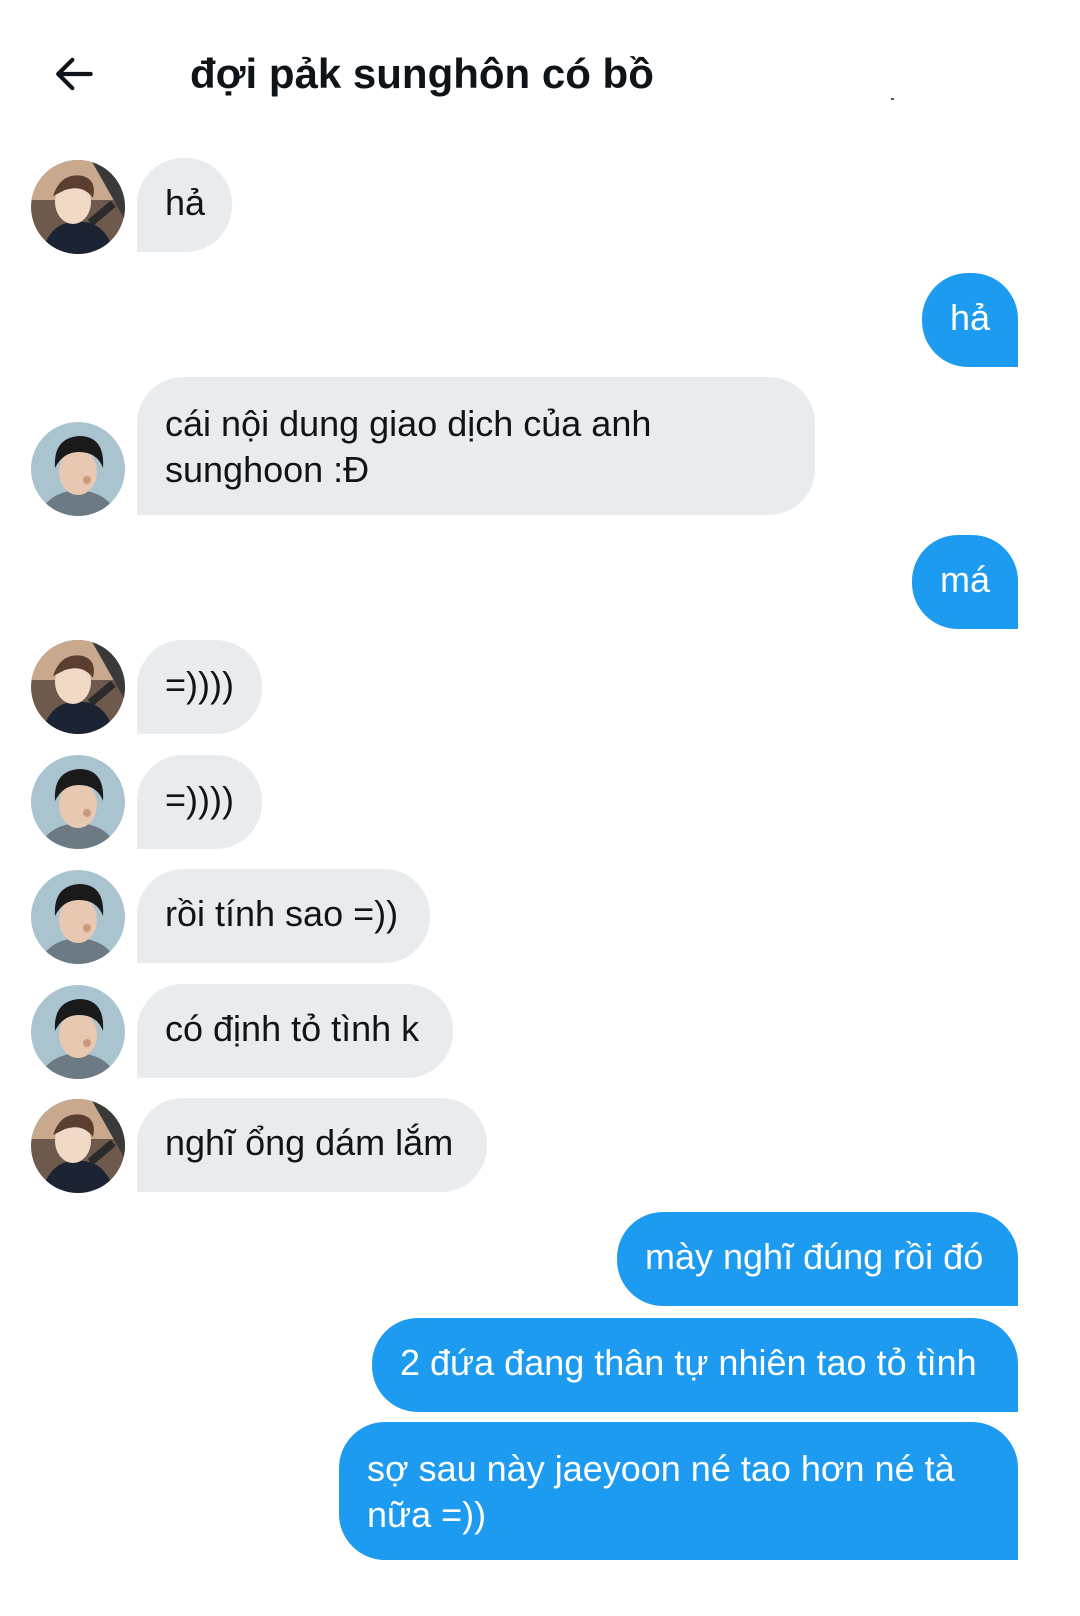 The width and height of the screenshot is (1080, 1616). I want to click on arrow-left-icon, so click(74, 74).